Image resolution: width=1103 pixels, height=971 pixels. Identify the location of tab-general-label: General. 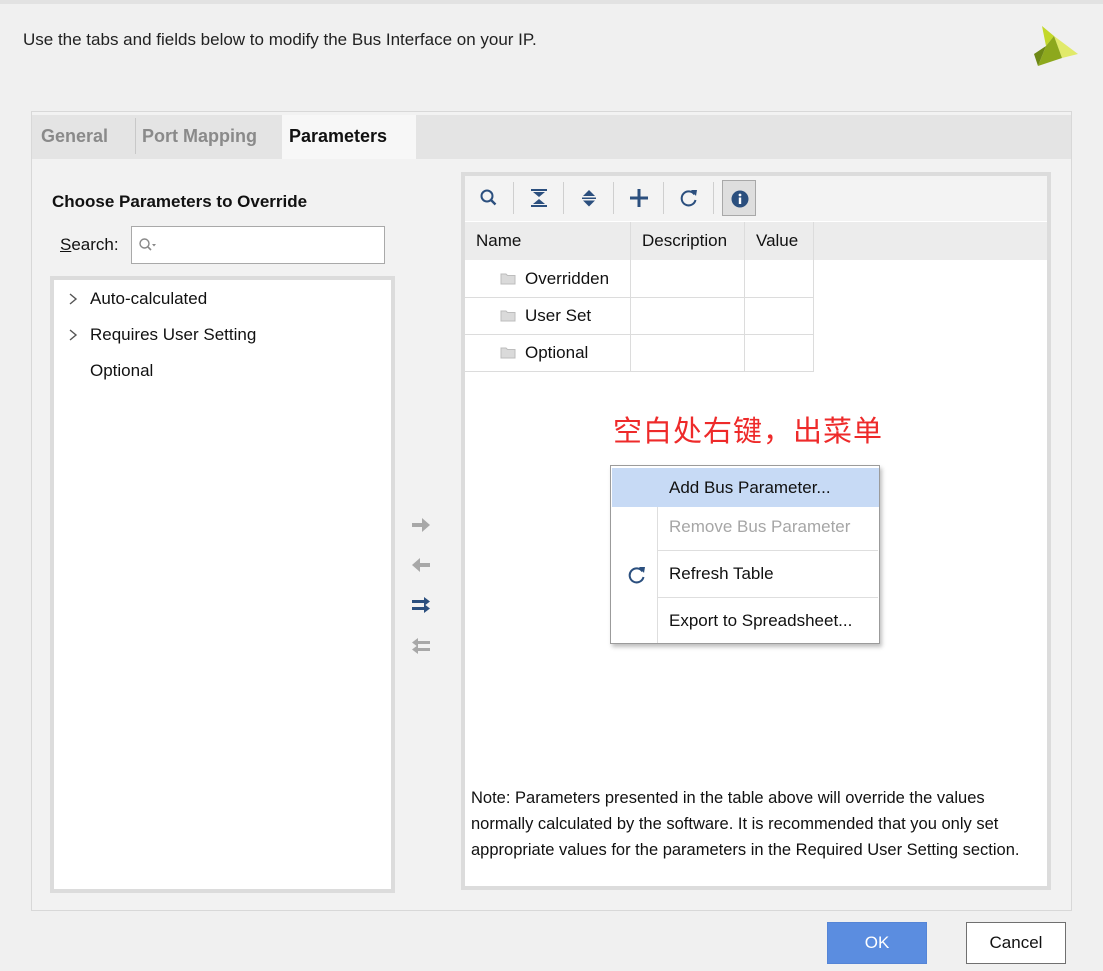
(75, 136).